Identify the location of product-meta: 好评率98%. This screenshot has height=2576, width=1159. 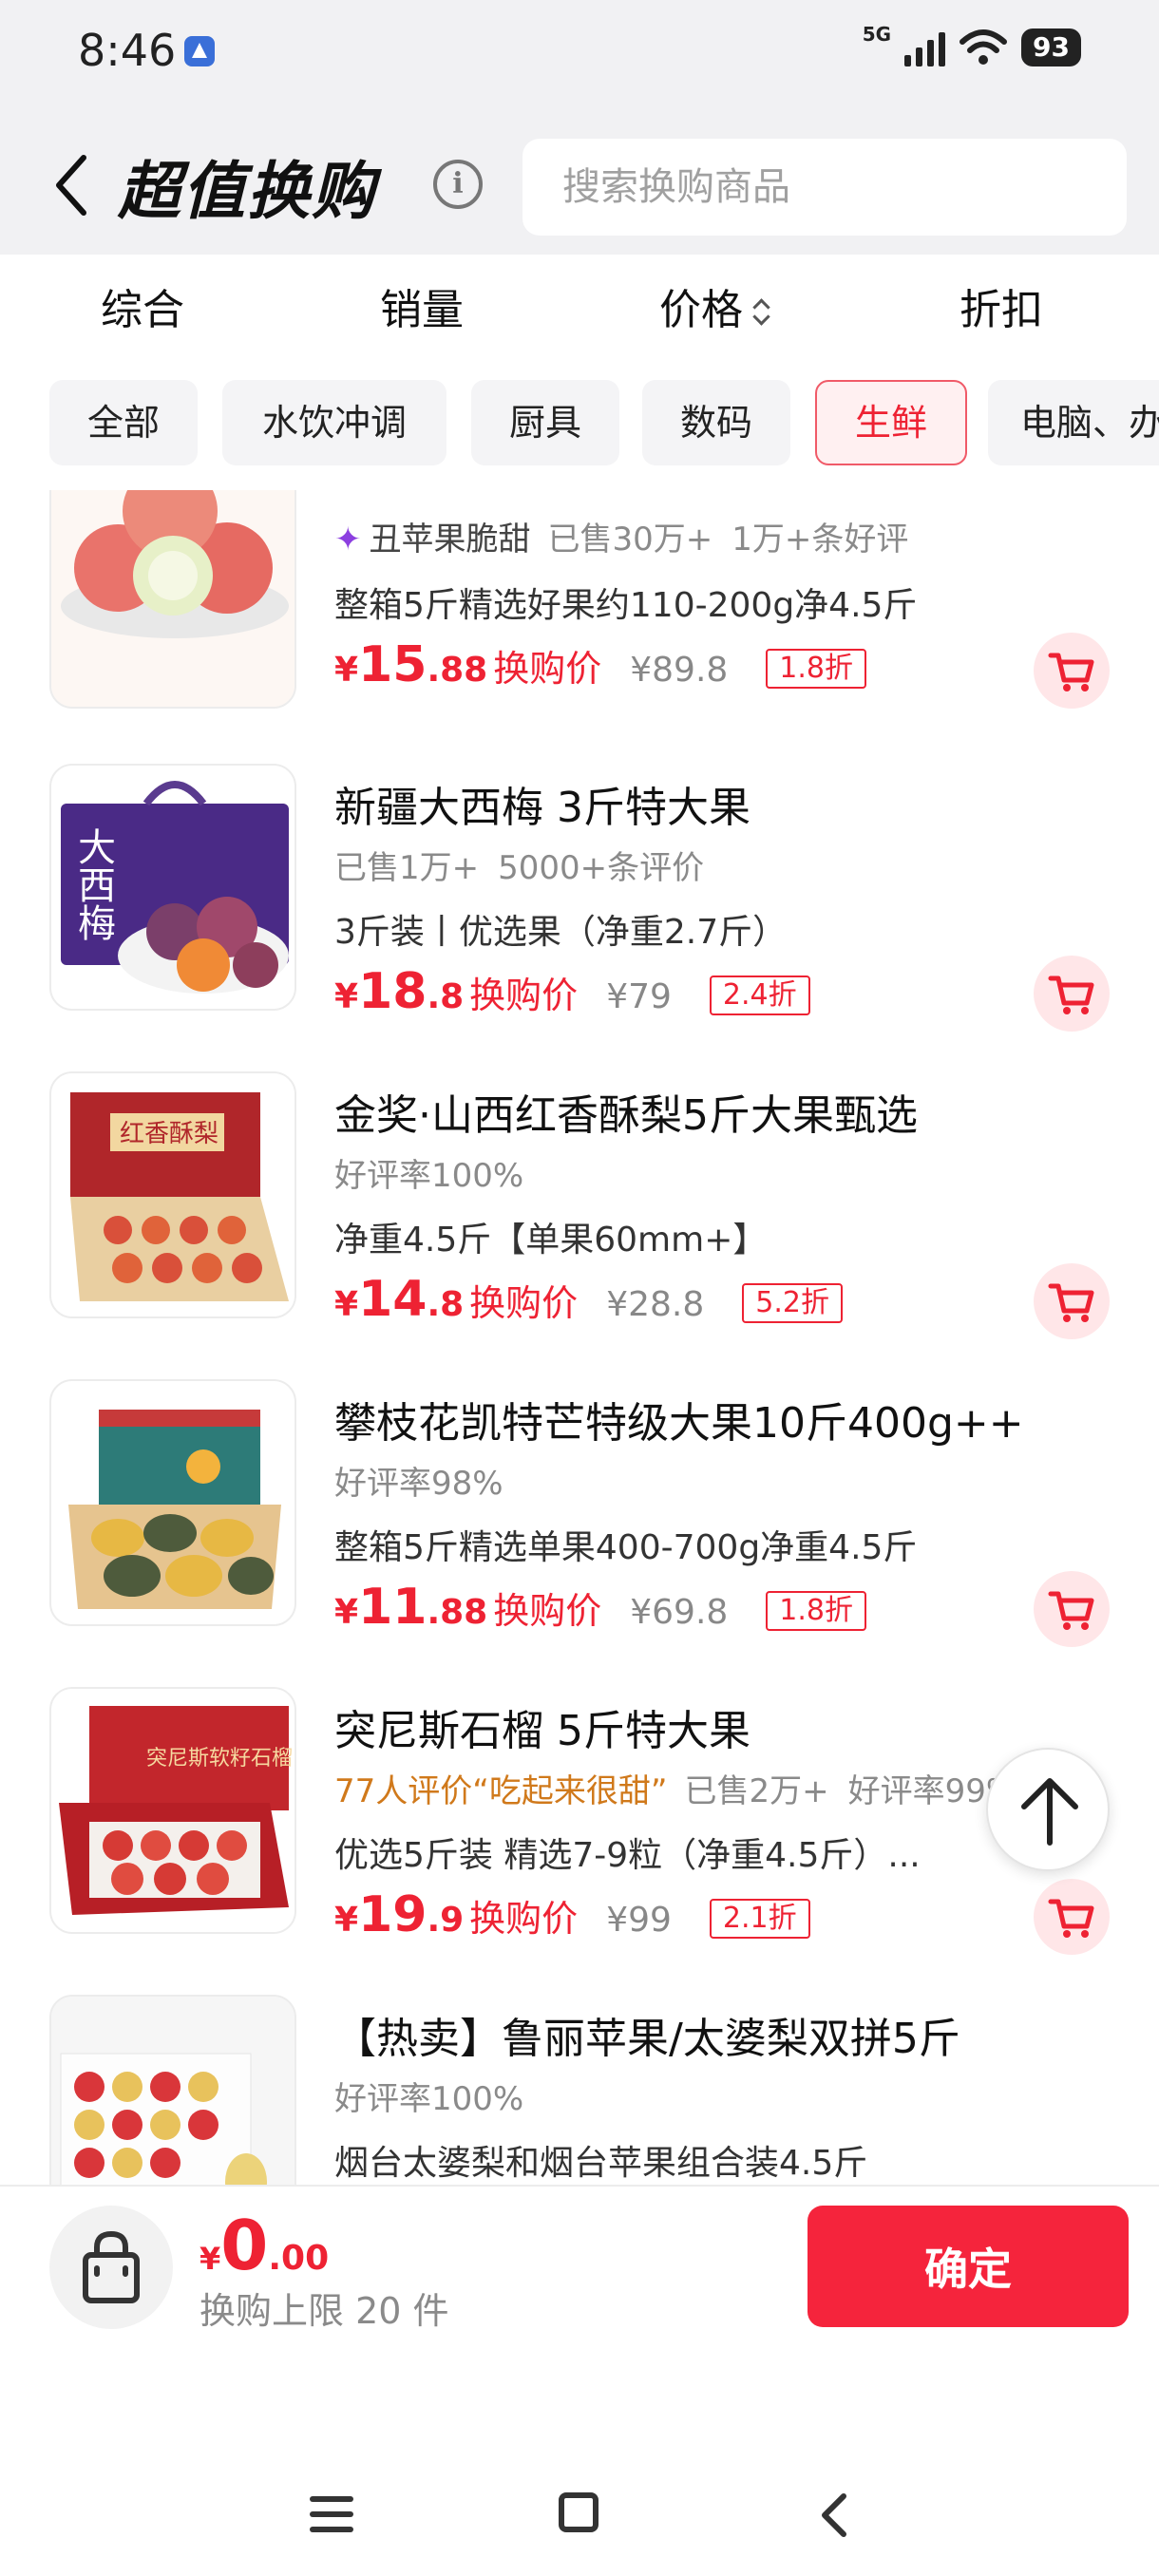
(419, 1484).